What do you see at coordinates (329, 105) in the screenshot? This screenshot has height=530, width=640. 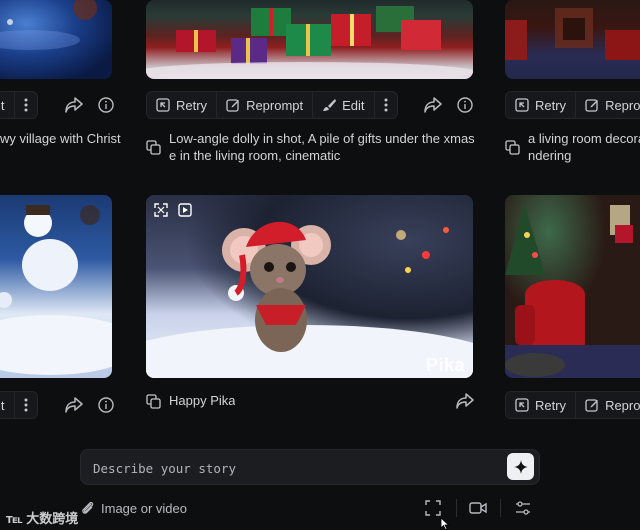 I see `brush-icon` at bounding box center [329, 105].